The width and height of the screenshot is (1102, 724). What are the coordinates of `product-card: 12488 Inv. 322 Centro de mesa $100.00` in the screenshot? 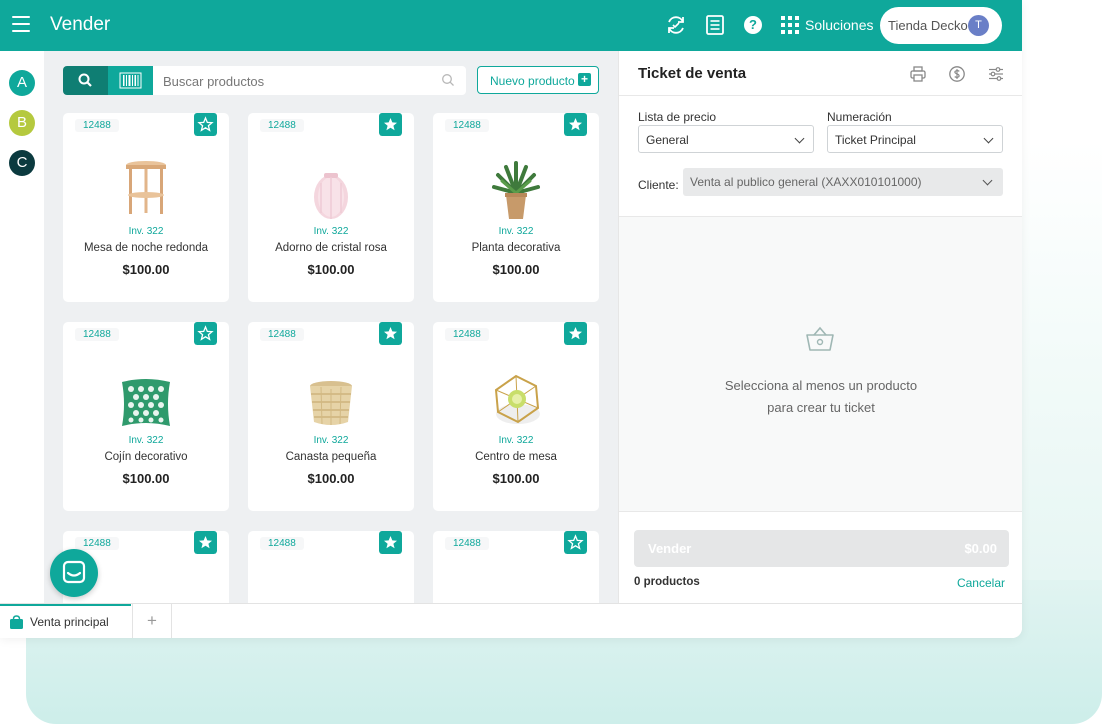 It's located at (516, 416).